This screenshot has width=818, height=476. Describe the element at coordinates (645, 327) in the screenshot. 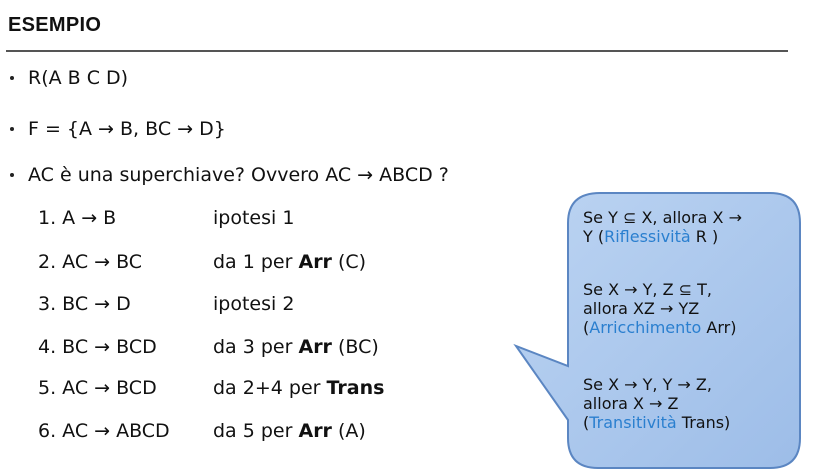

I see `rule-highlight: Arricchimento` at that location.